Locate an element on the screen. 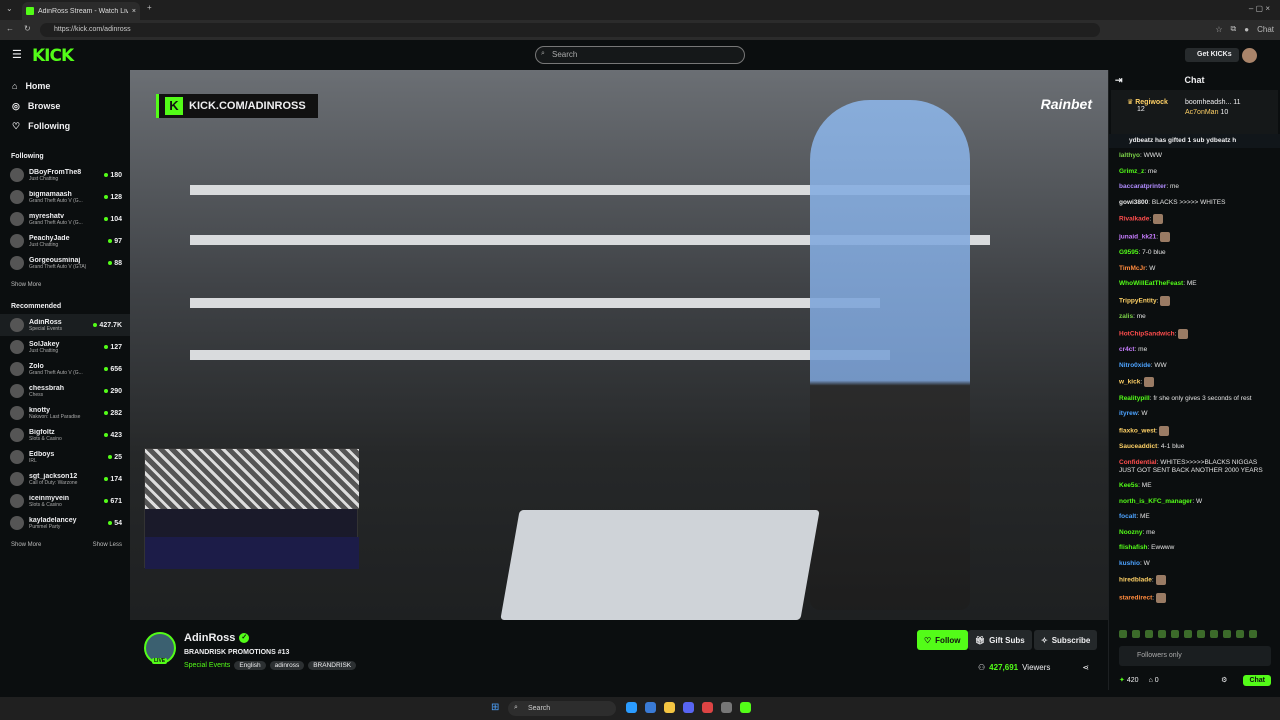 The height and width of the screenshot is (720, 1280). sidebar-channel: knotty Nakwon: Last Paradise 282 is located at coordinates (65, 413).